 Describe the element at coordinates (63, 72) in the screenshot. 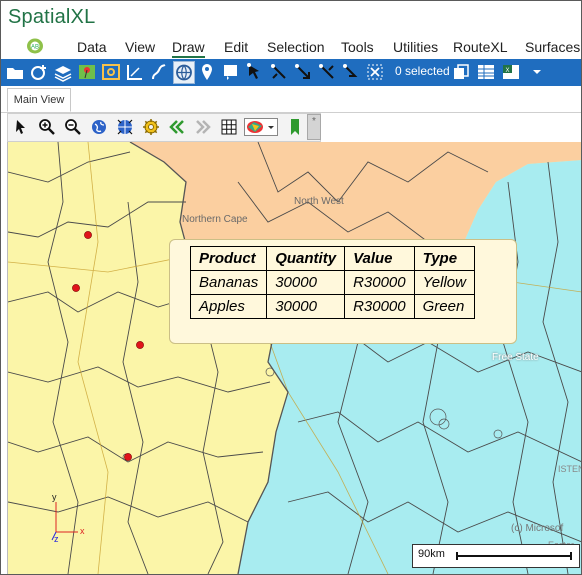

I see `layers-icon` at that location.